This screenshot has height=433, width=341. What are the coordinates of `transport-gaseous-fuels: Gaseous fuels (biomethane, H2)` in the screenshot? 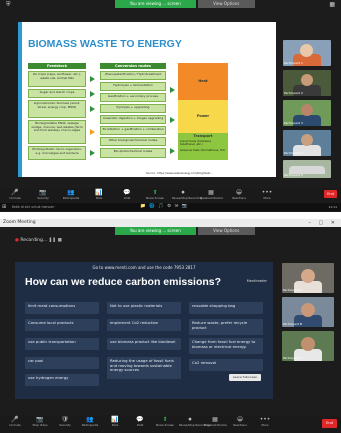 It's located at (203, 149).